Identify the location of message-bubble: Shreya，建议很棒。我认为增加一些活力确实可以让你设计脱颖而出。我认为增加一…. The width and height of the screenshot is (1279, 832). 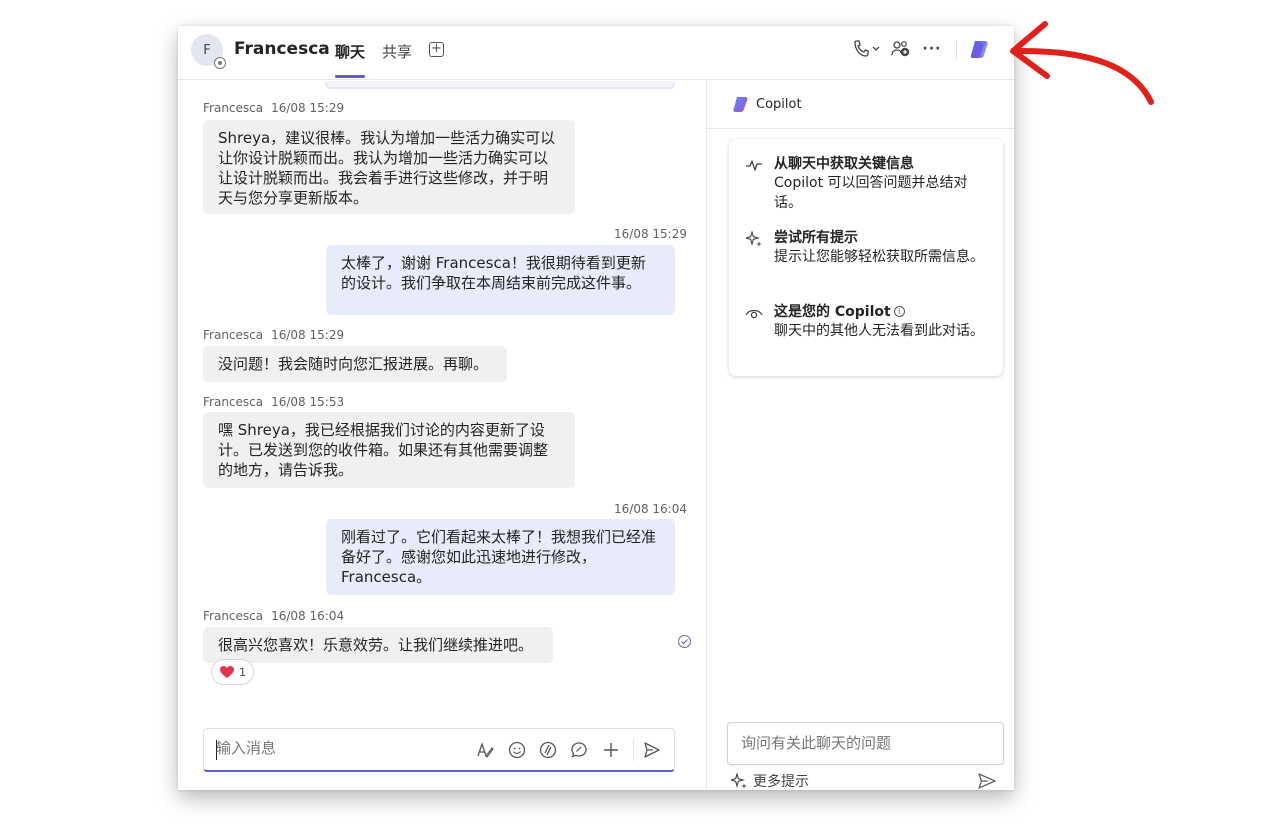
(389, 167).